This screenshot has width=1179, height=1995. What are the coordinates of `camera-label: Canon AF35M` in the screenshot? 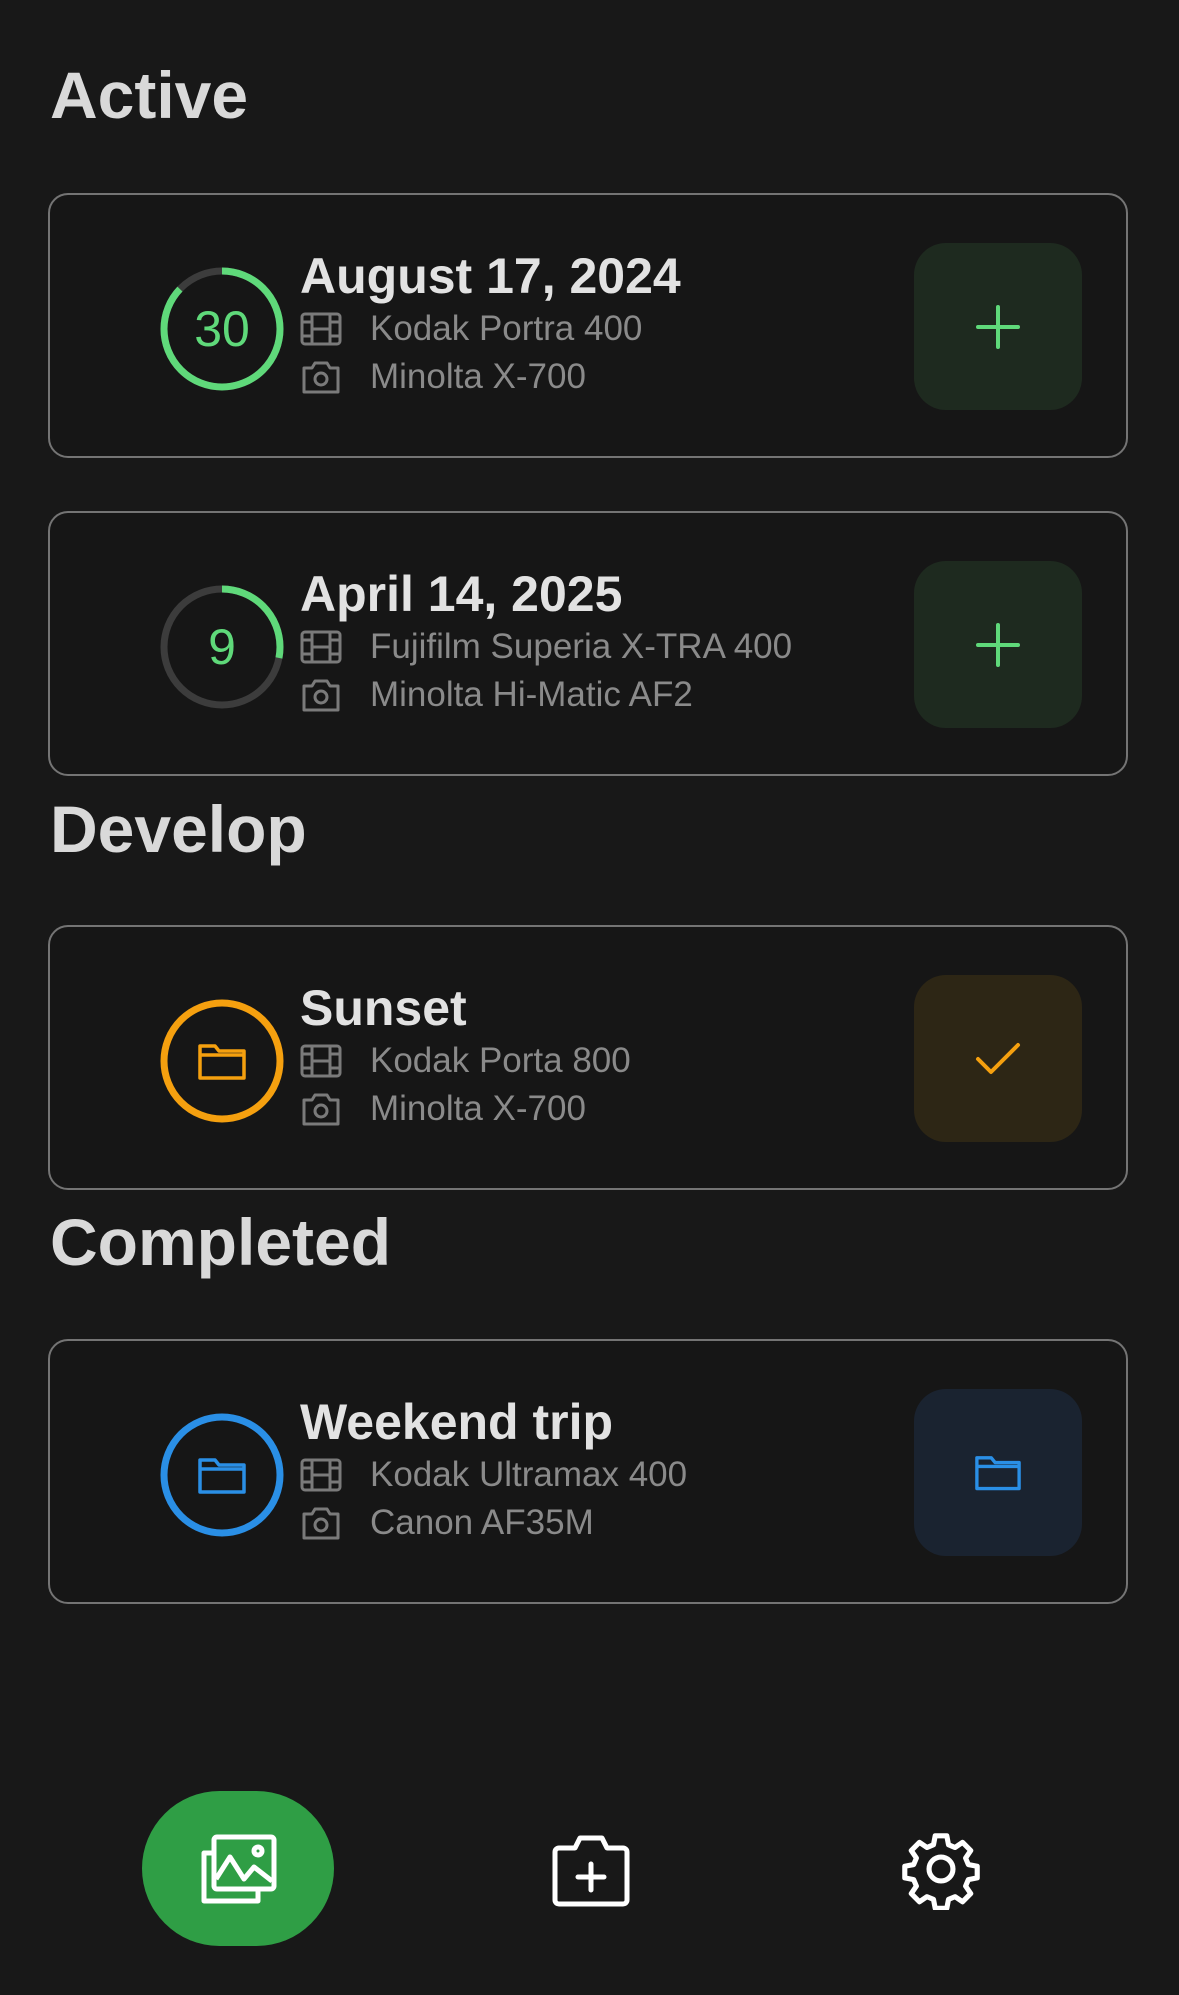 It's located at (482, 1522).